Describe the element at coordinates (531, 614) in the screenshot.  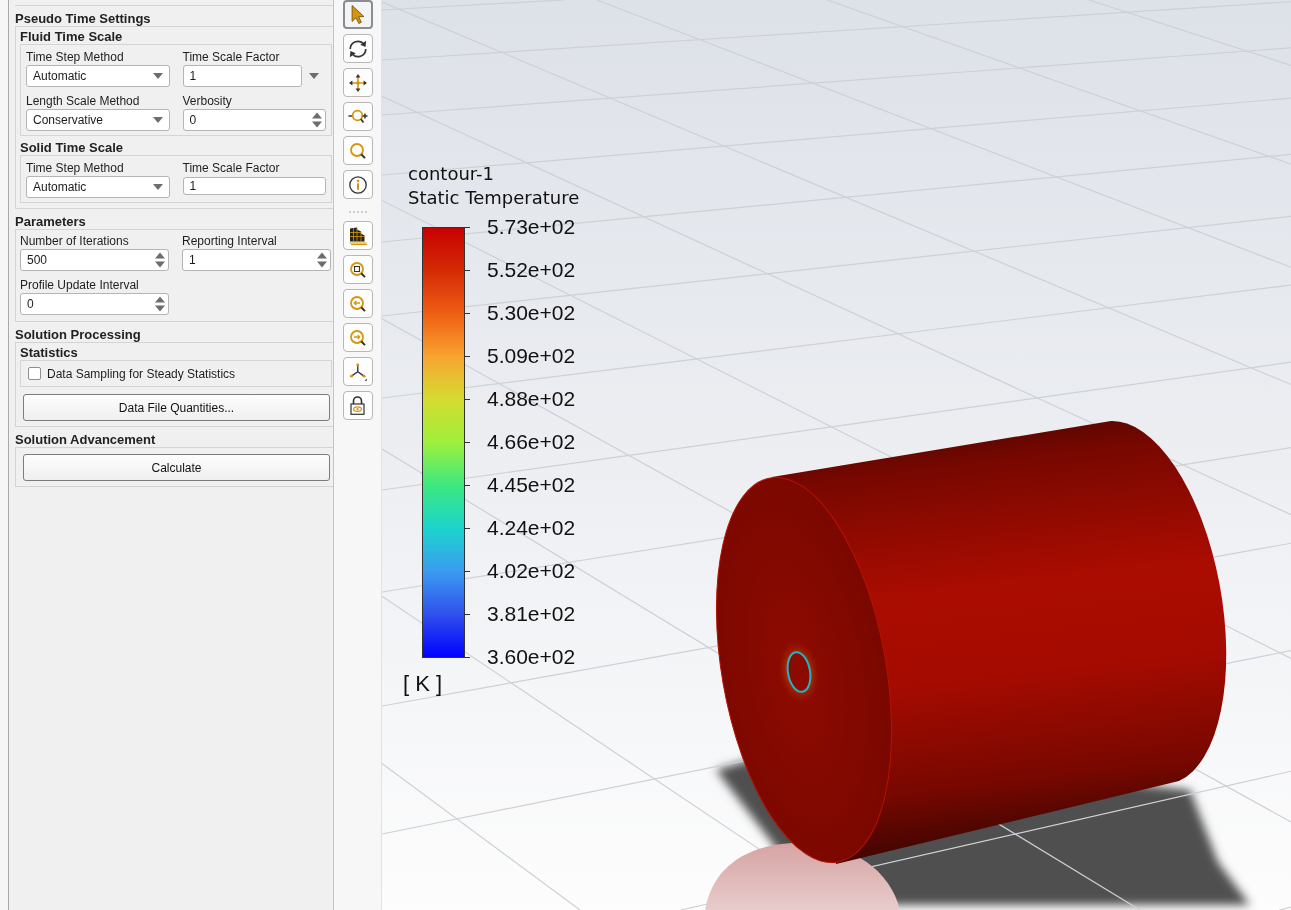
I see `legend-value: 3.81e+02` at that location.